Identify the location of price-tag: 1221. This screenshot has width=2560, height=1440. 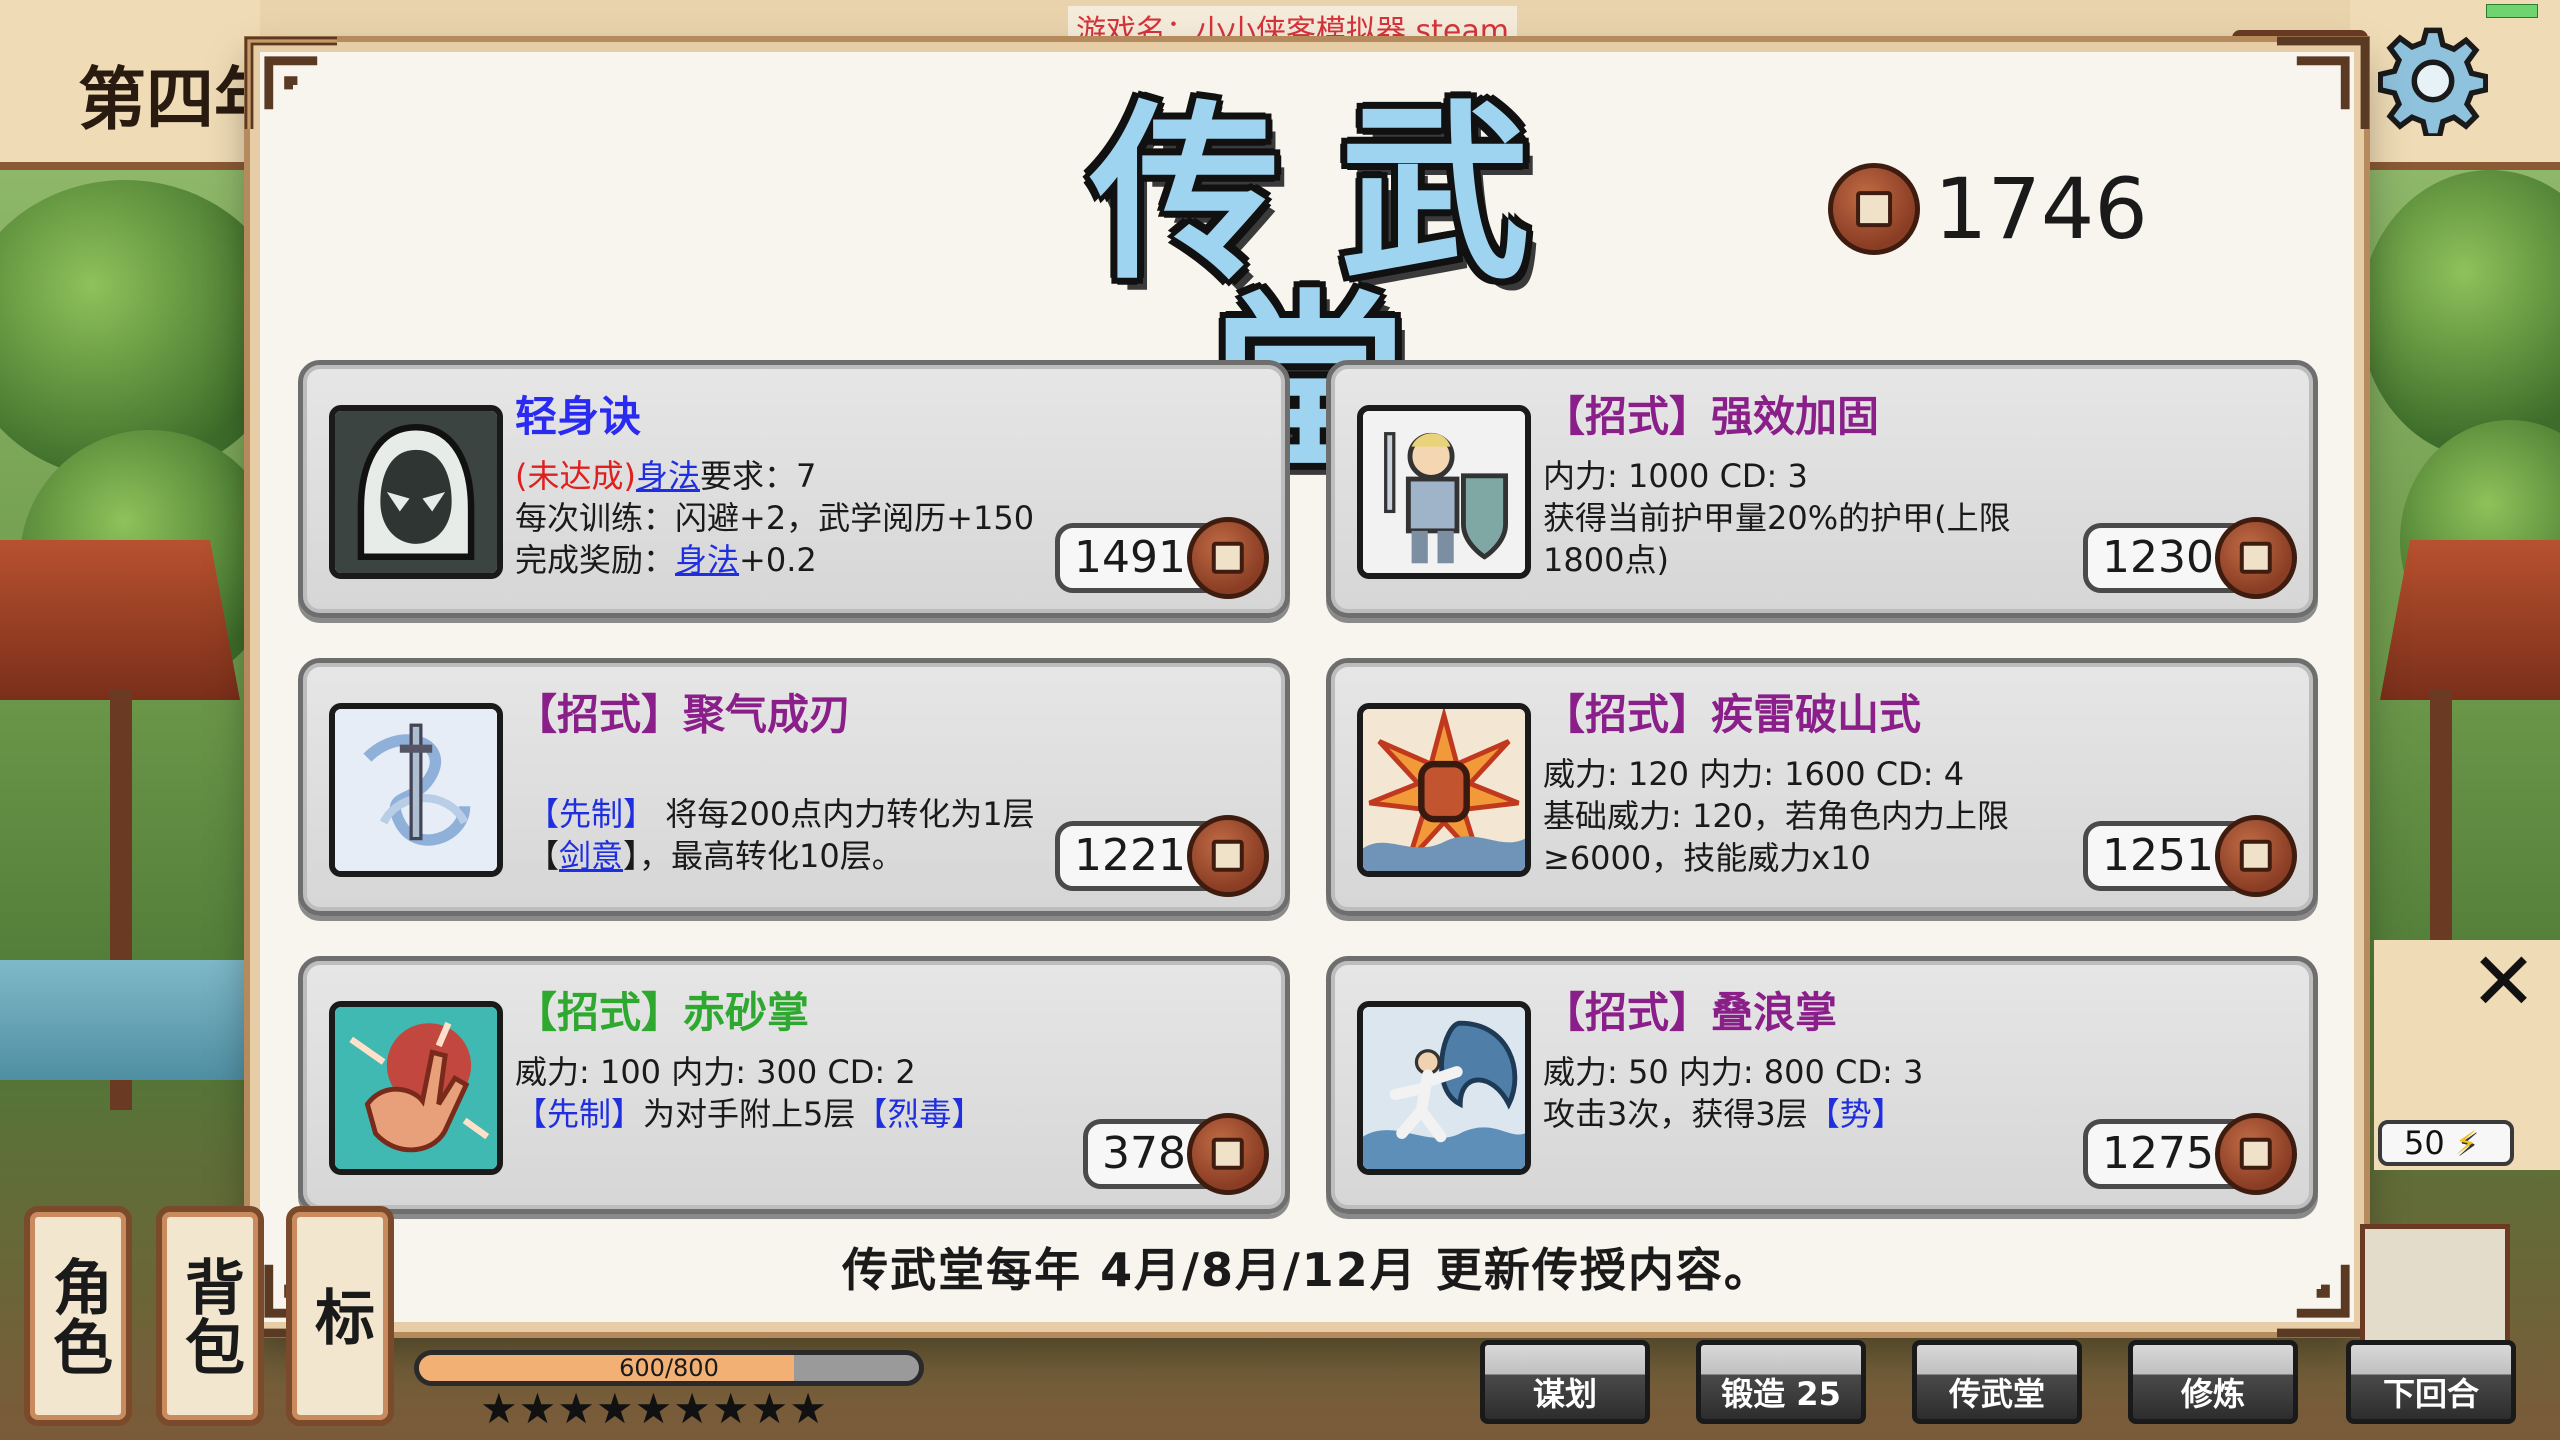
(1162, 856).